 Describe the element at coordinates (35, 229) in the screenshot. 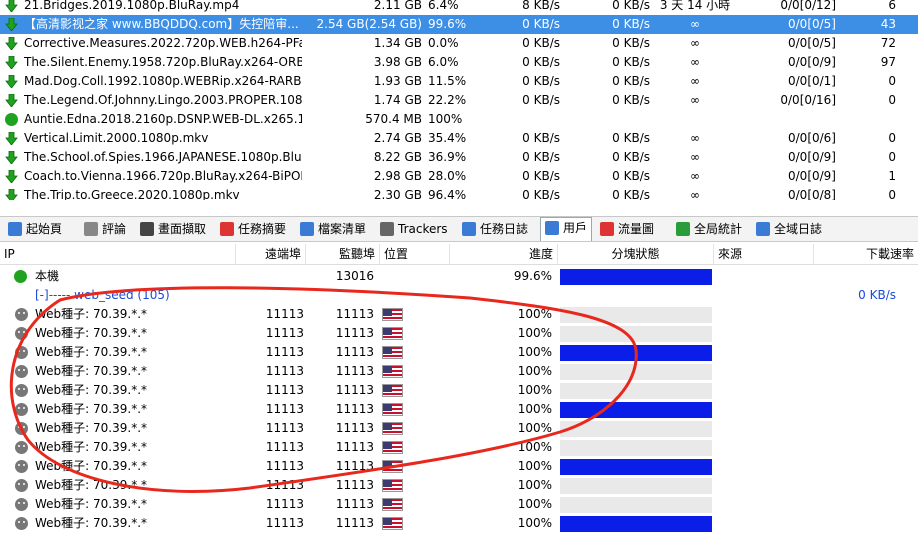

I see `tab-home: 起始頁` at that location.